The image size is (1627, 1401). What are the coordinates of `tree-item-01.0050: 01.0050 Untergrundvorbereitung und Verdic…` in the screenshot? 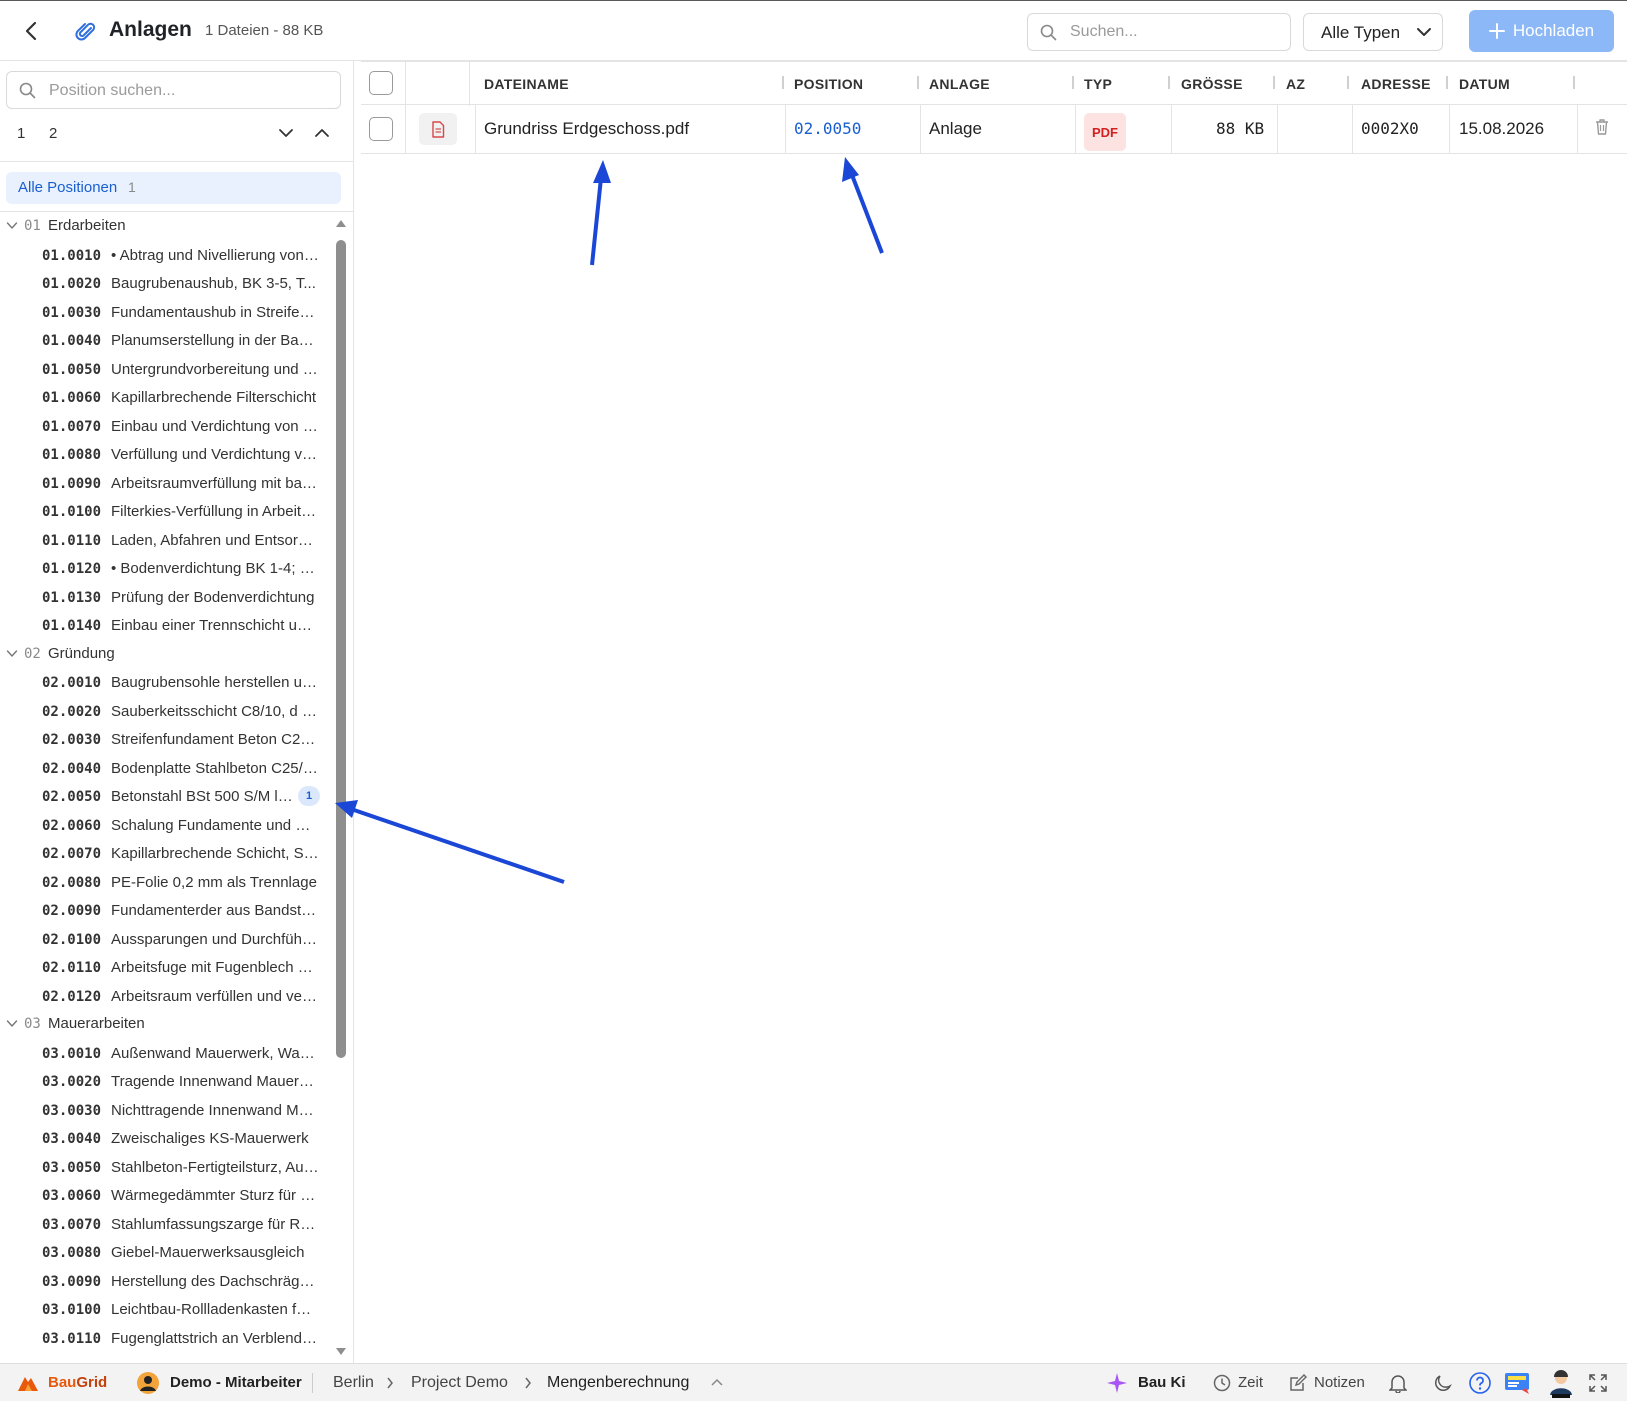 It's located at (167, 369).